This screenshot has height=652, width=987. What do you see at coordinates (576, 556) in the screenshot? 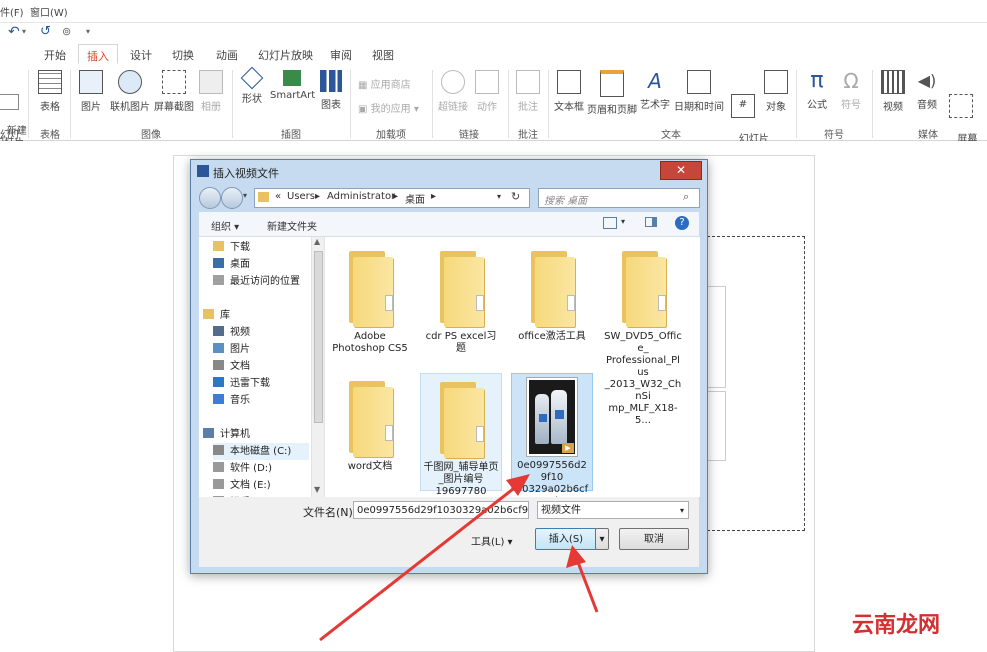
I see `arrowhead-icon` at bounding box center [576, 556].